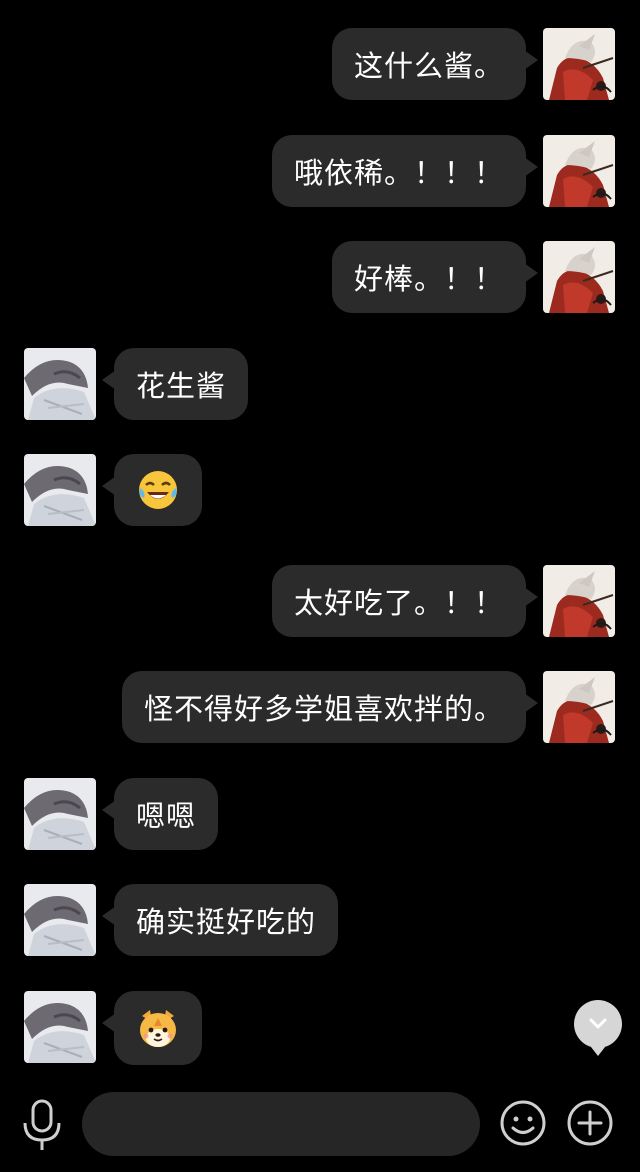  I want to click on microphone-icon, so click(42, 1124).